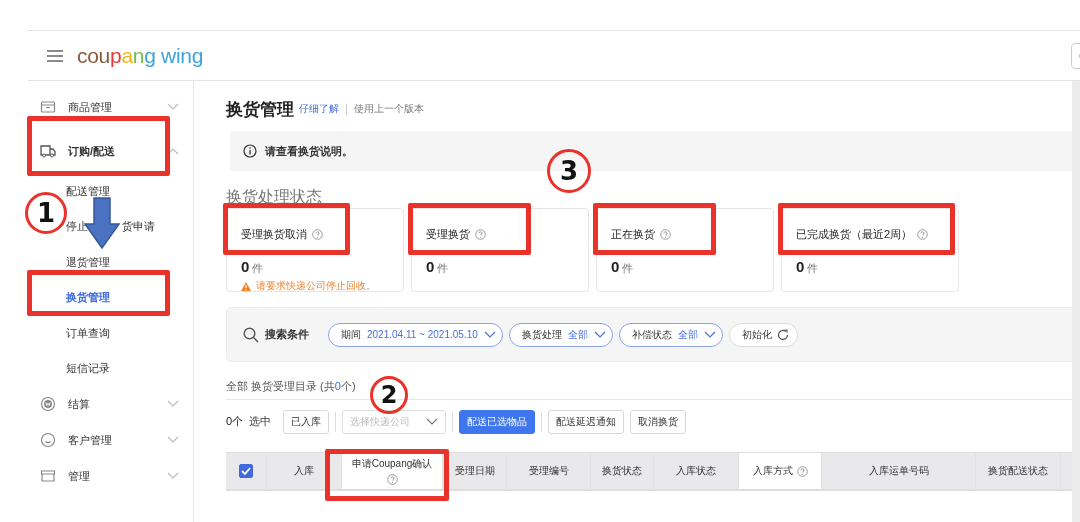 This screenshot has width=1080, height=522. Describe the element at coordinates (763, 334) in the screenshot. I see `reset-button: 初始化` at that location.